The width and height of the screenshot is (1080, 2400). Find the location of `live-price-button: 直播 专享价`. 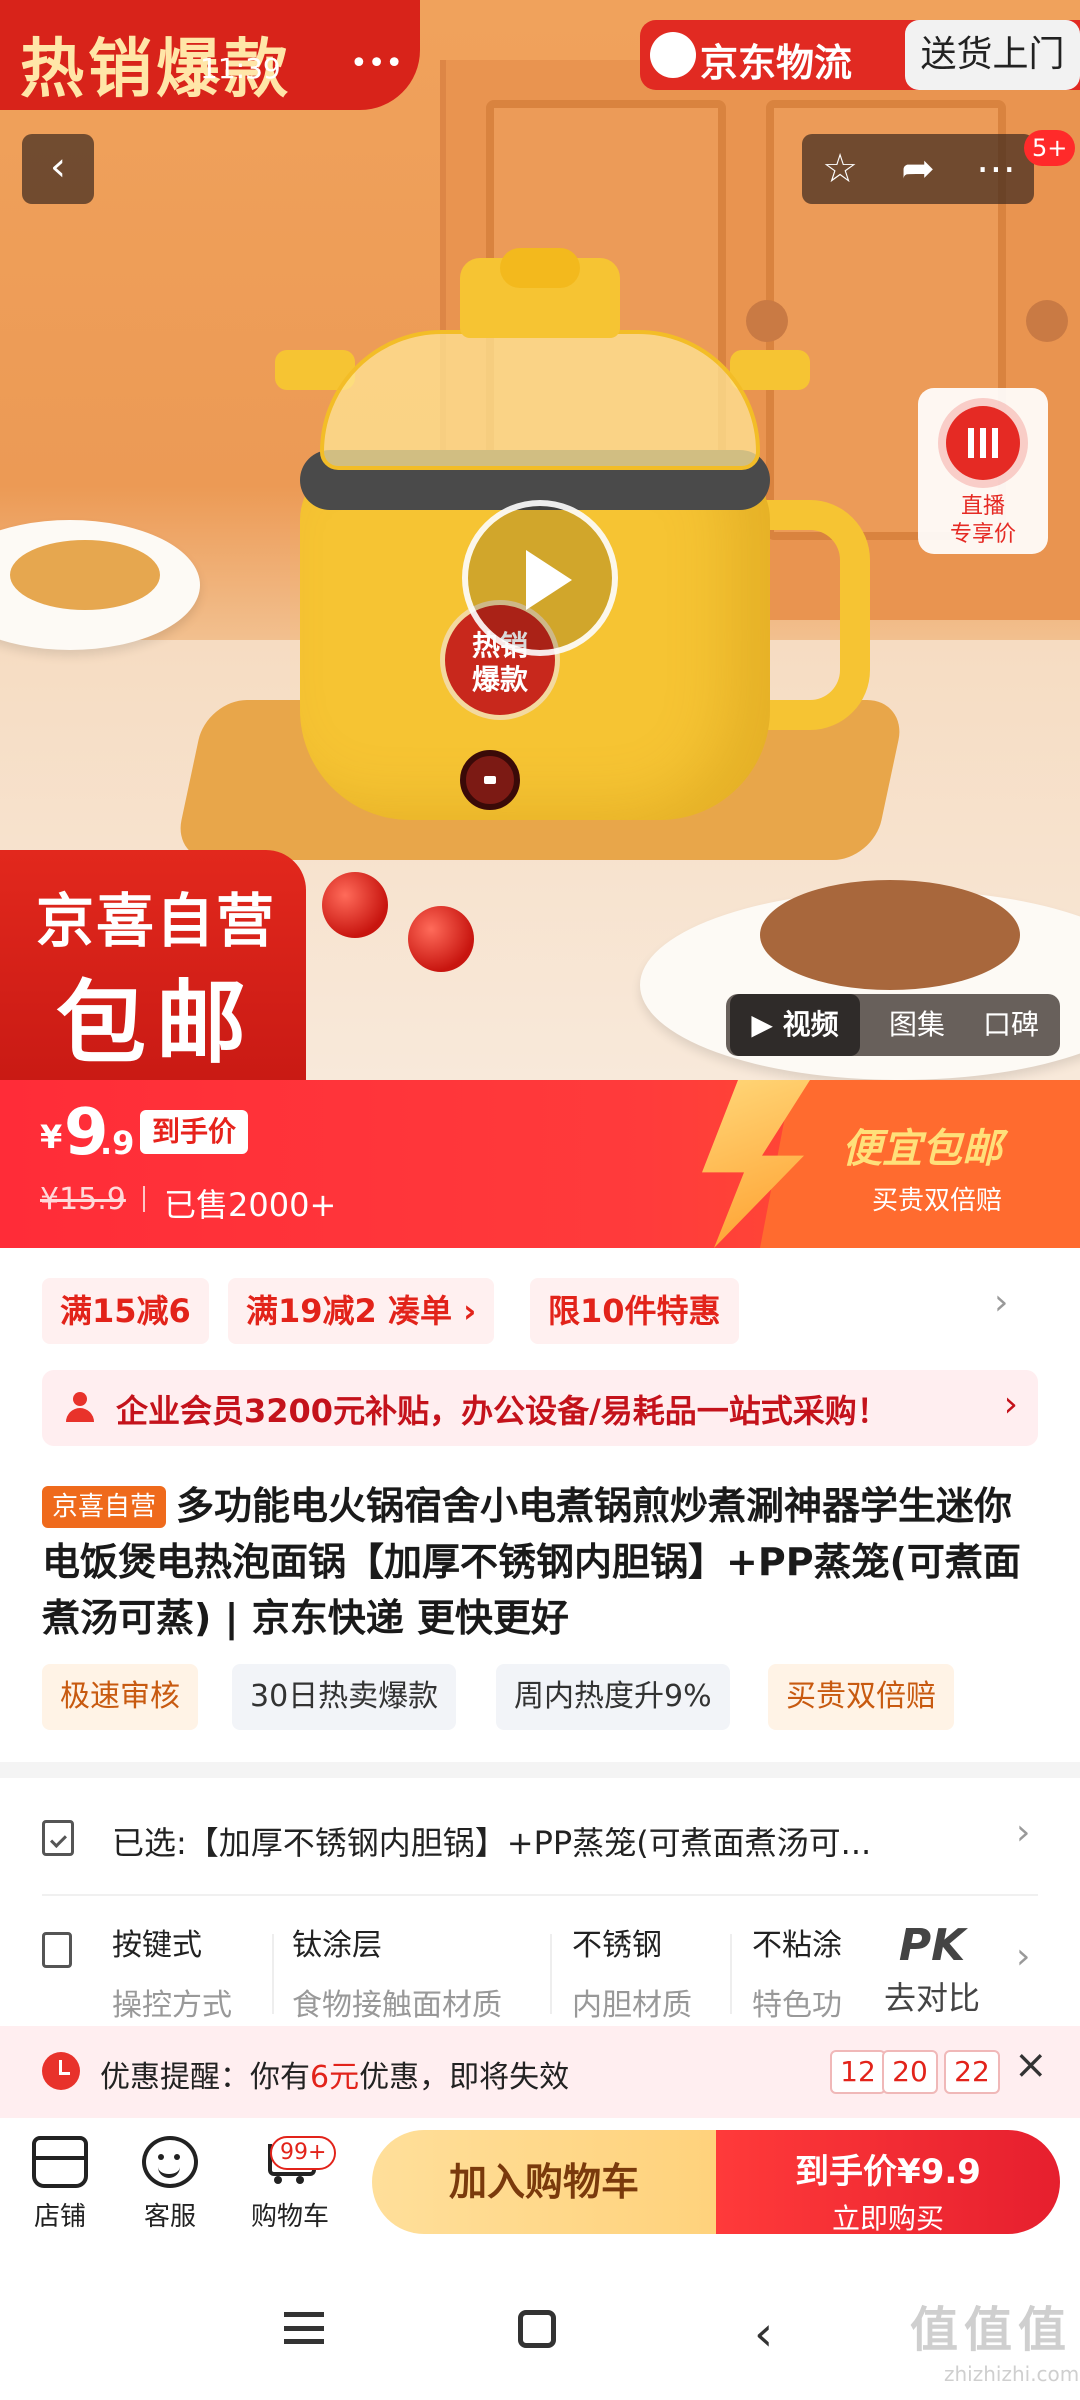

live-price-button: 直播 专享价 is located at coordinates (983, 471).